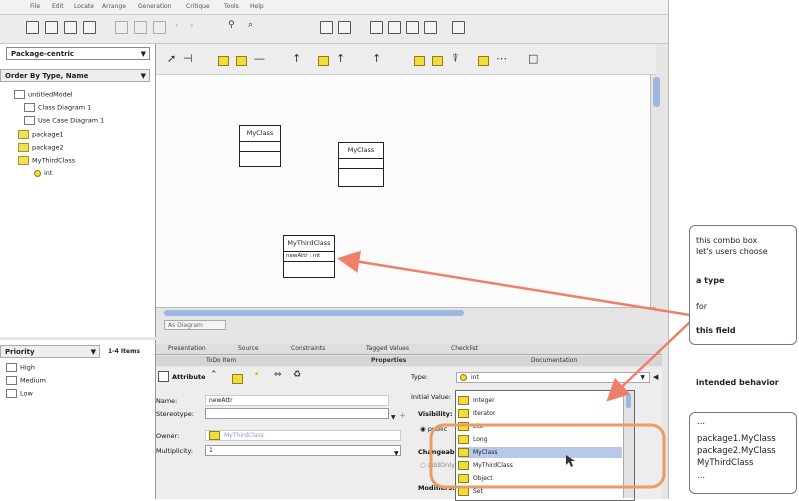 The image size is (799, 501). I want to click on note-line-1: this combo box, so click(727, 240).